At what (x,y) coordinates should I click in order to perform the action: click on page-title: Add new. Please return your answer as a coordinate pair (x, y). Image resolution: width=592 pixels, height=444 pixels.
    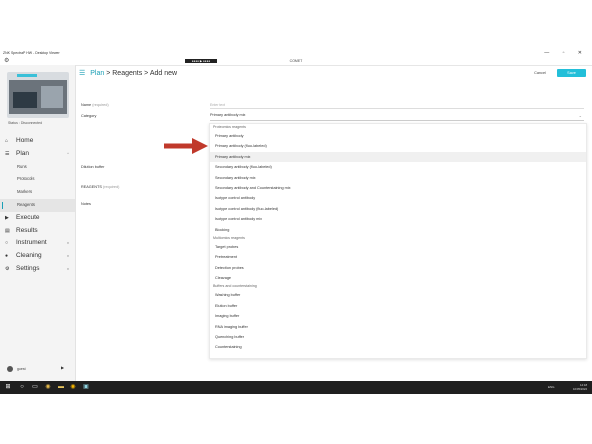
    Looking at the image, I should click on (163, 73).